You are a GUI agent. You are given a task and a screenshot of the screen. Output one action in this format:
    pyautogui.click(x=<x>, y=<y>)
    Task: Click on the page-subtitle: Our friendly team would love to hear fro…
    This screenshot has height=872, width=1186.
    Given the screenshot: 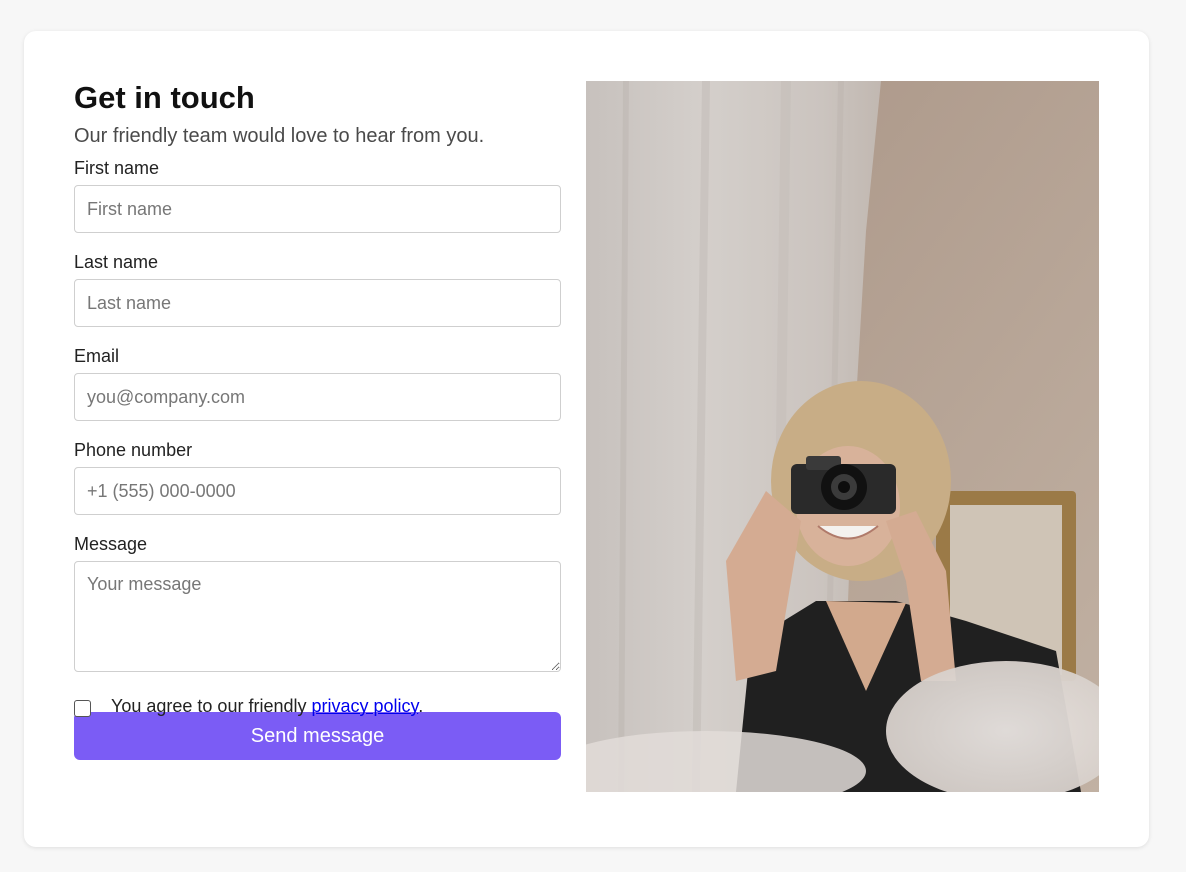 What is the action you would take?
    pyautogui.click(x=279, y=136)
    